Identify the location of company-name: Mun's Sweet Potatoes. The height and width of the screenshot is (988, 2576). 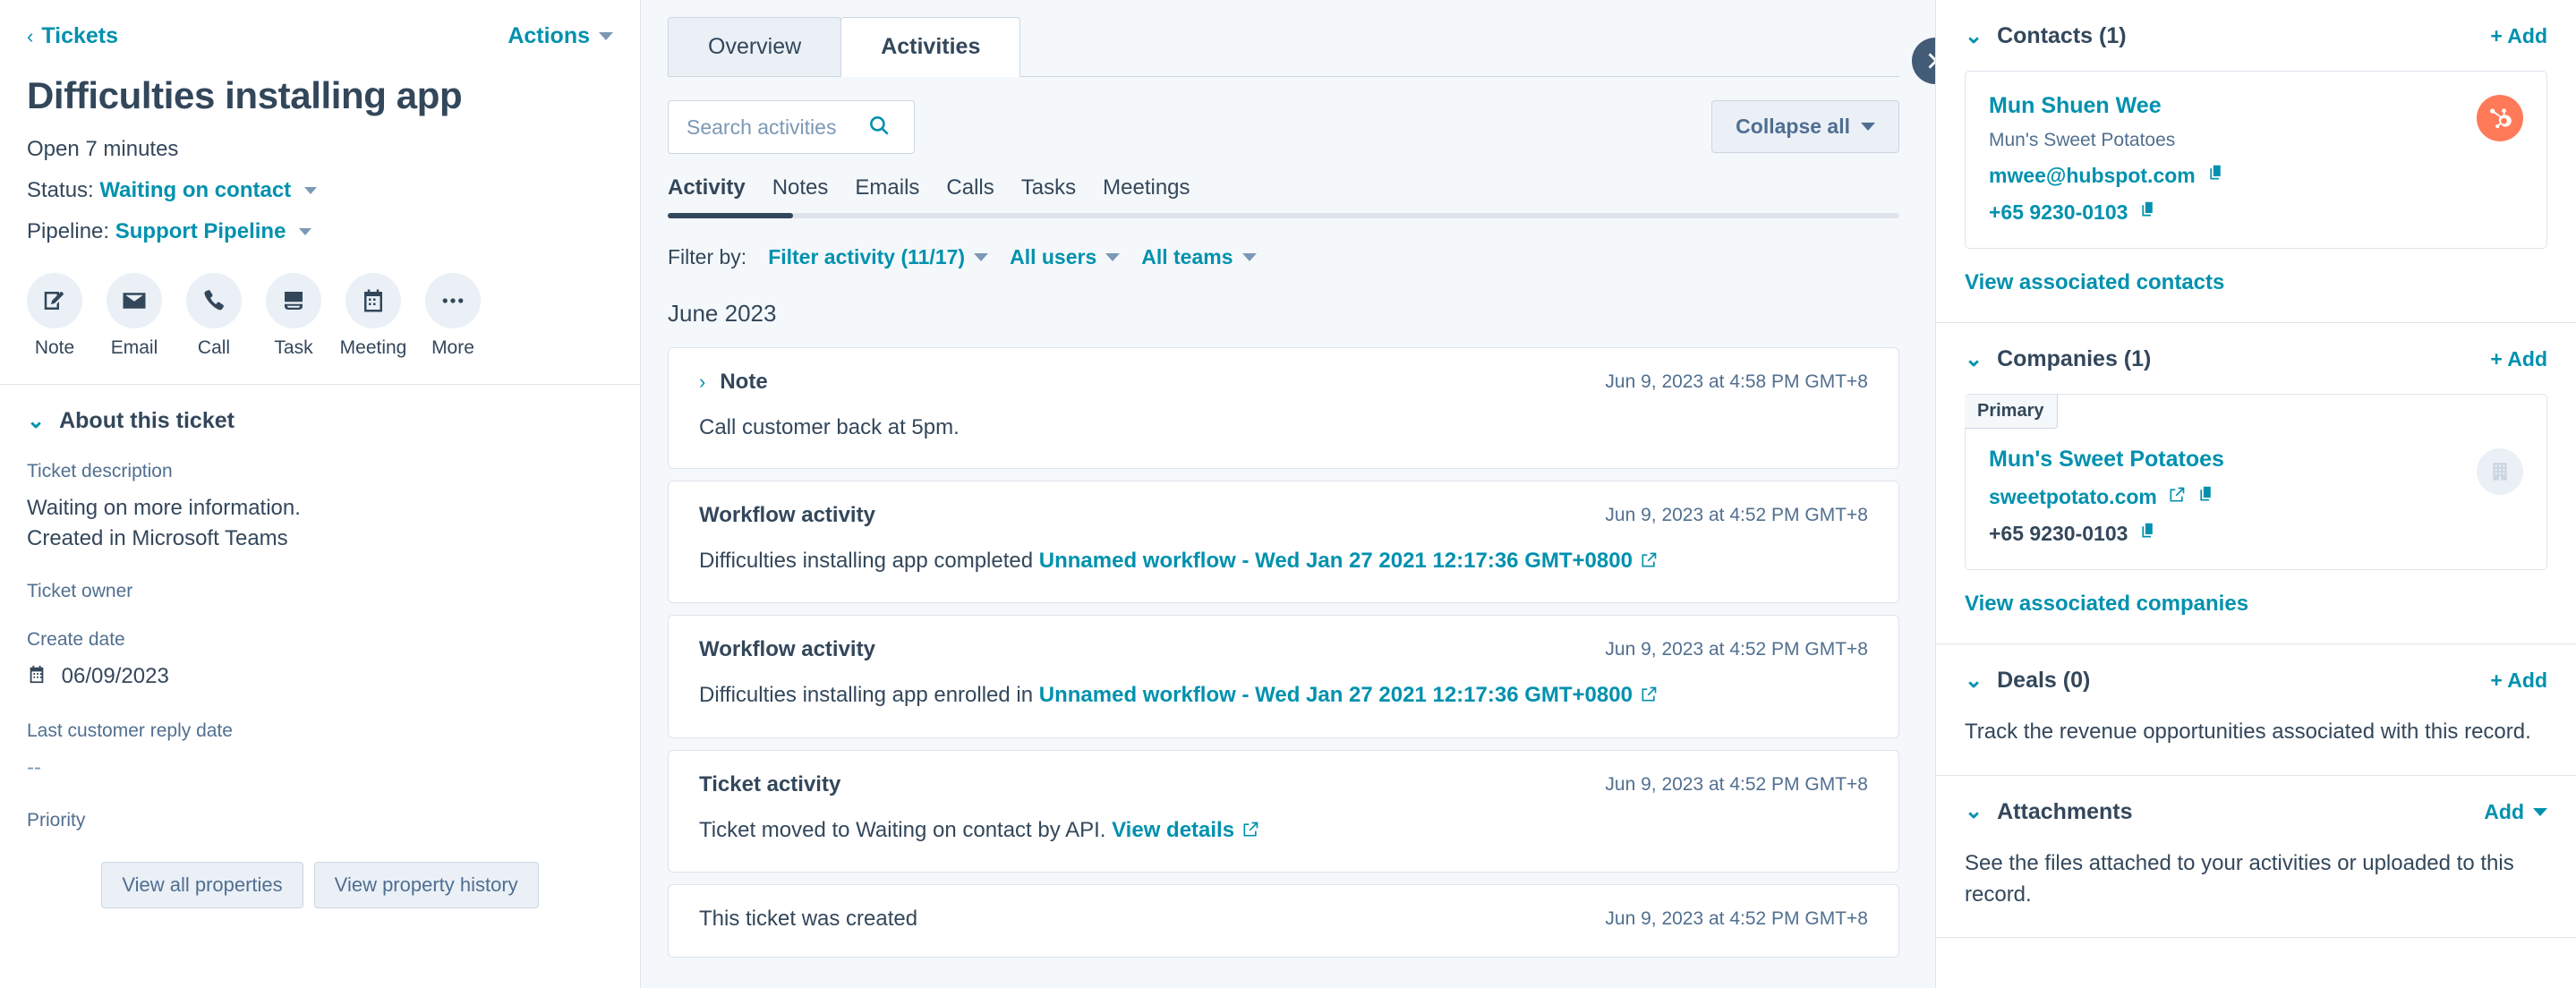
(2256, 460).